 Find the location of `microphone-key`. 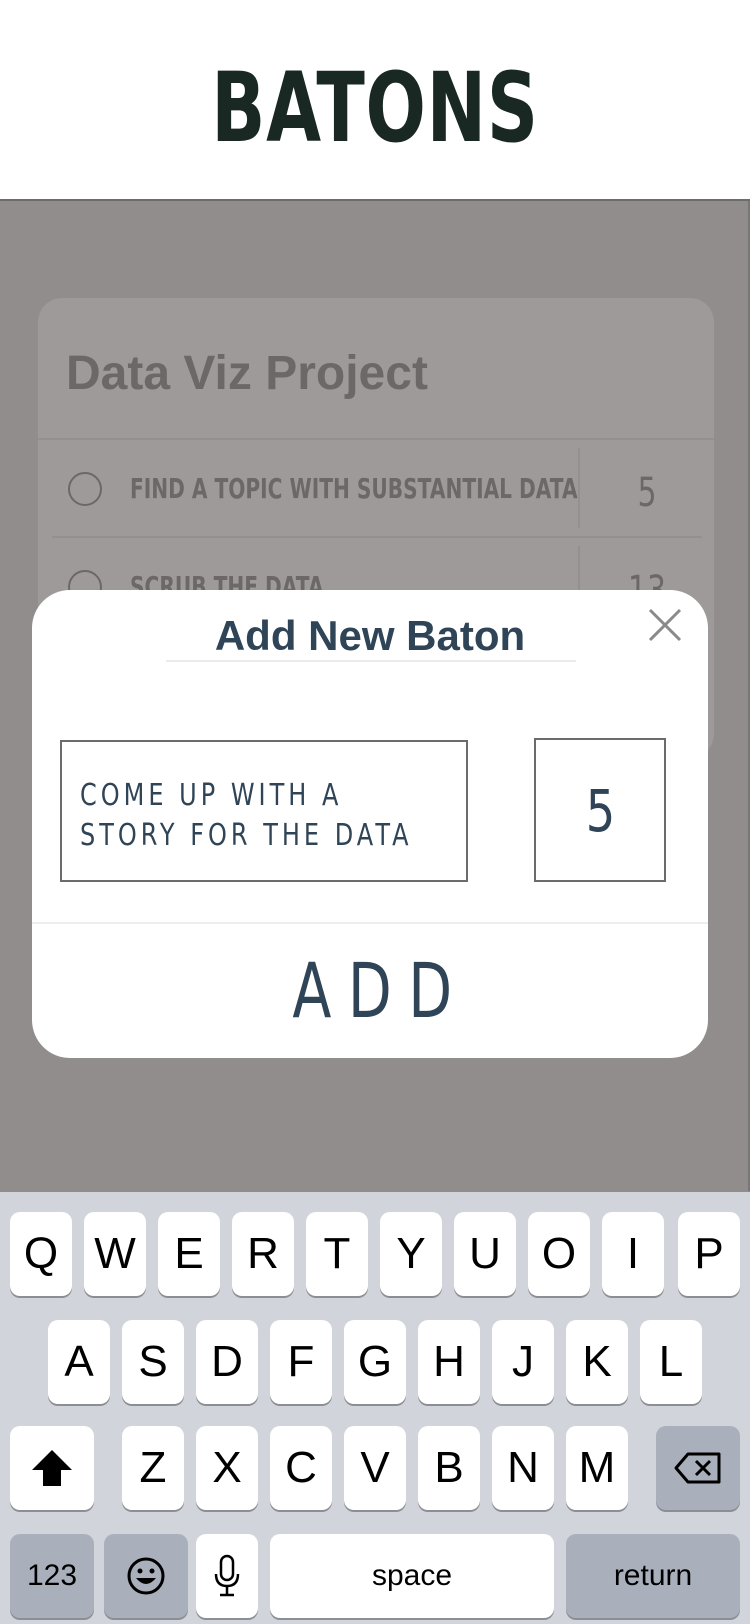

microphone-key is located at coordinates (227, 1576).